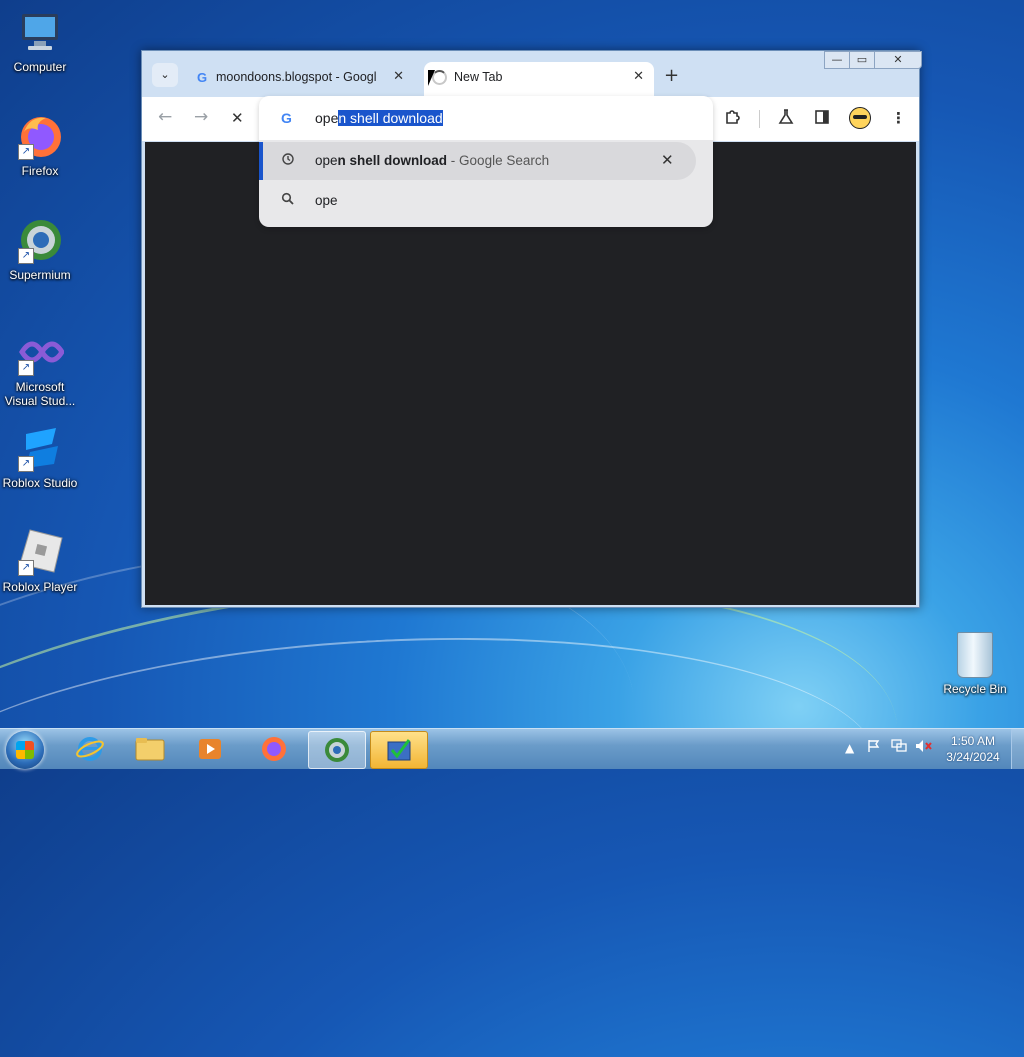 This screenshot has height=1057, width=1024. What do you see at coordinates (671, 75) in the screenshot?
I see `new-tab-button: +` at bounding box center [671, 75].